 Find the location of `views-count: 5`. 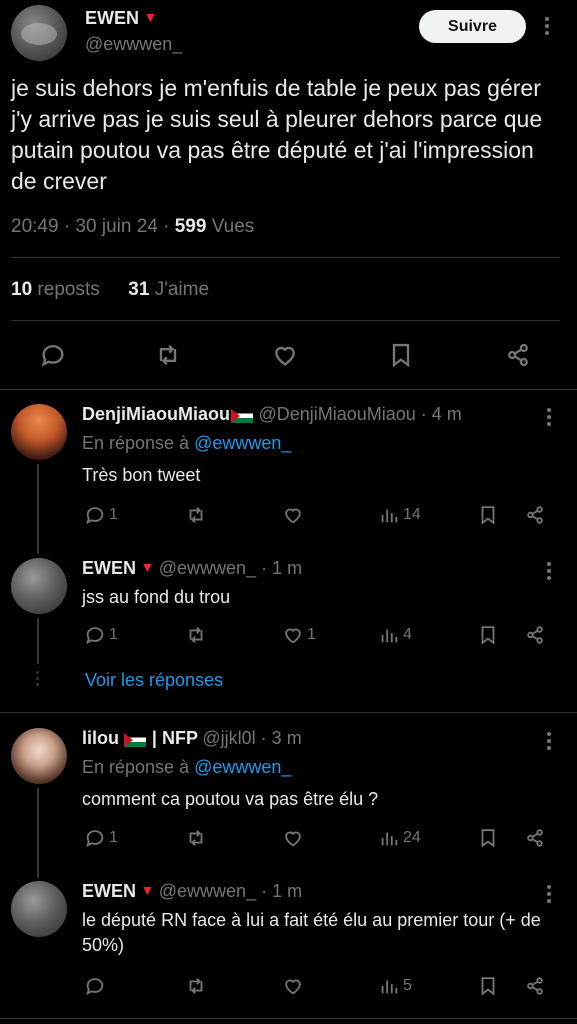

views-count: 5 is located at coordinates (407, 985).